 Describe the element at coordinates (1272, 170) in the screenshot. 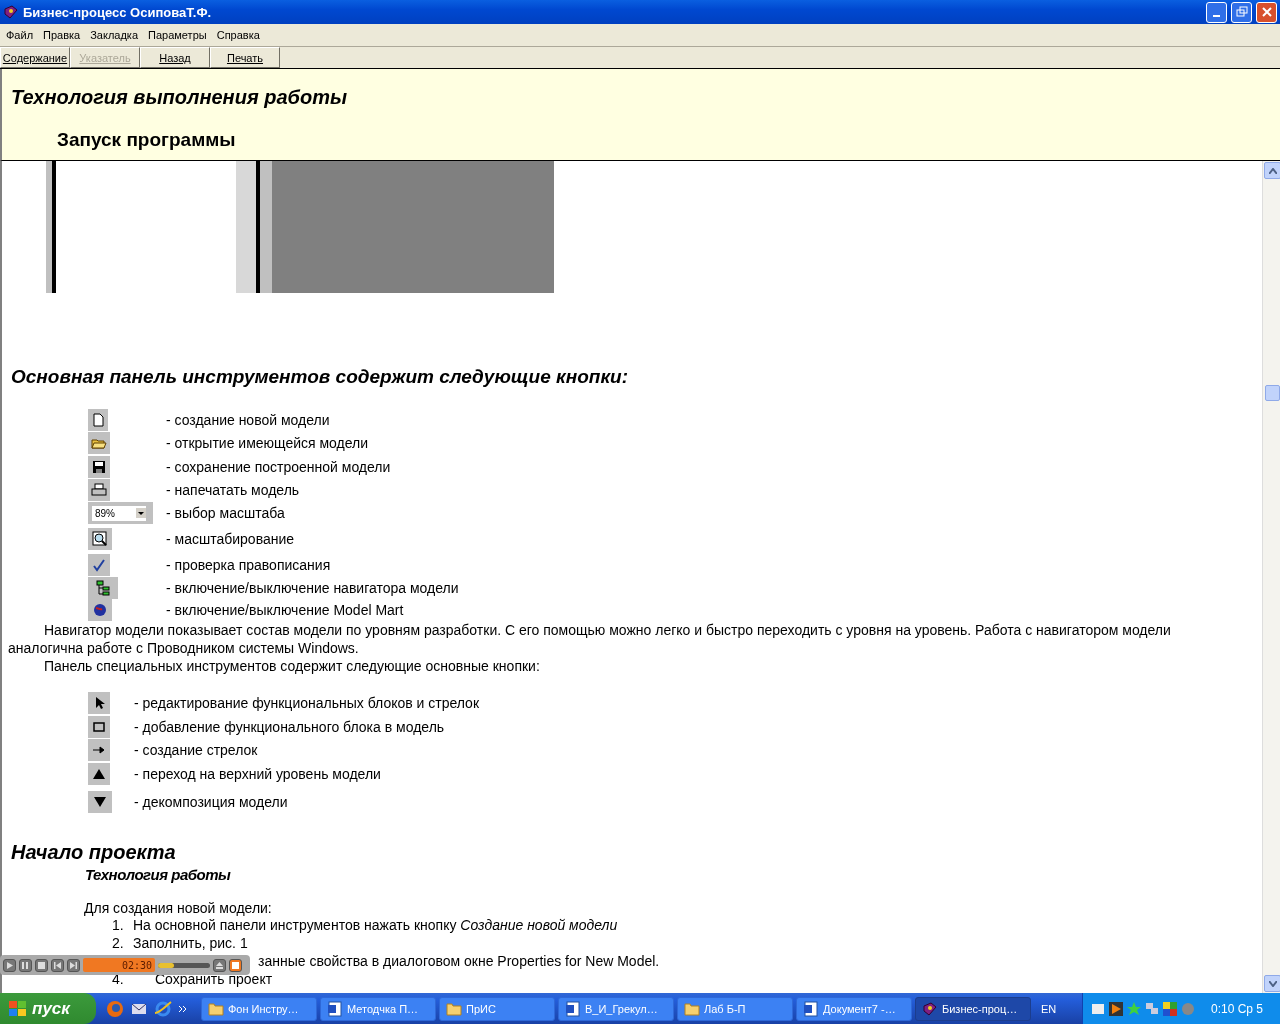

I see `scroll-up-button` at that location.